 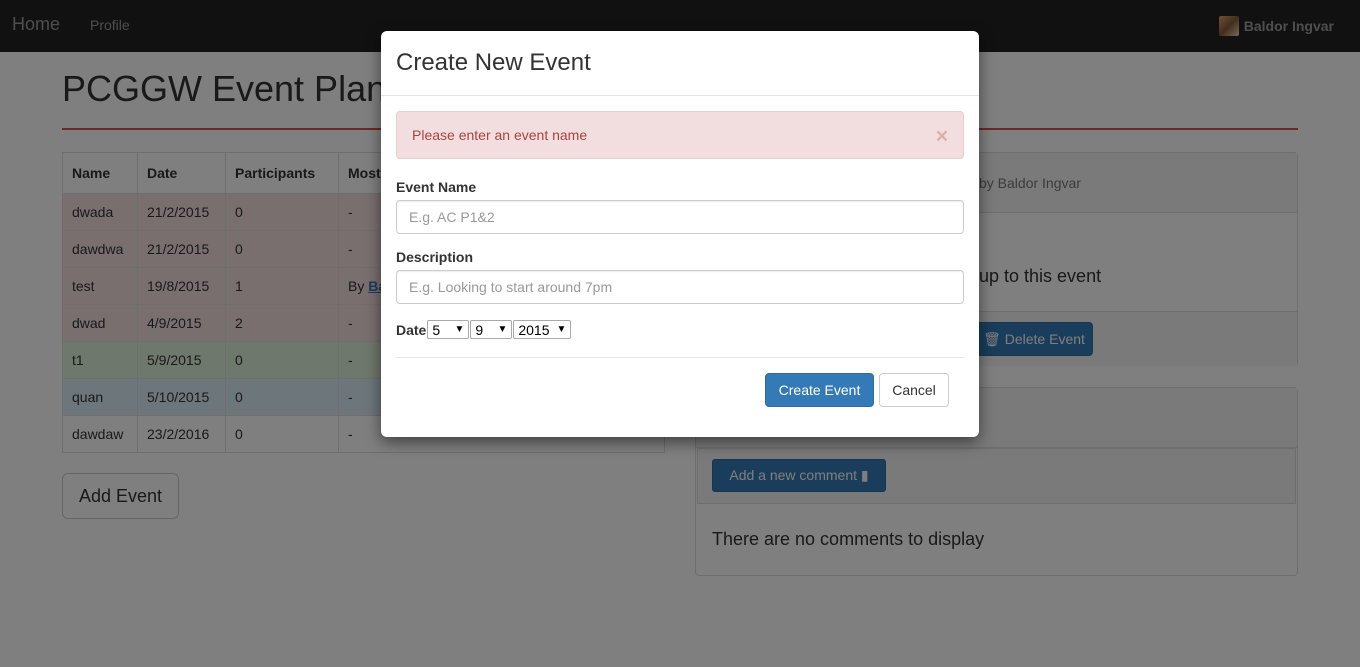 What do you see at coordinates (448, 329) in the screenshot?
I see `date-day-select: 5 ▼` at bounding box center [448, 329].